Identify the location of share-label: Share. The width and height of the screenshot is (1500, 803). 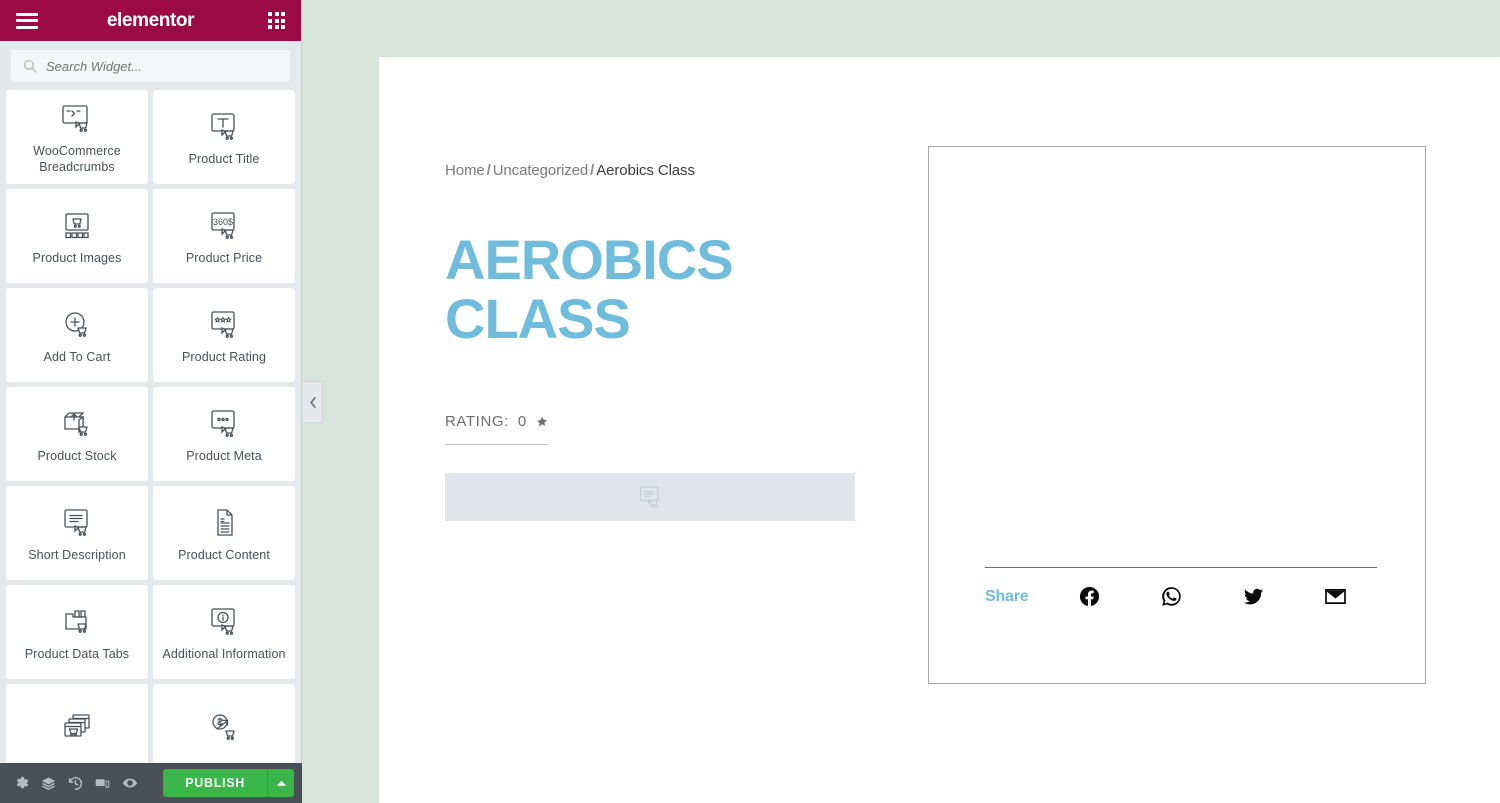
(1007, 596).